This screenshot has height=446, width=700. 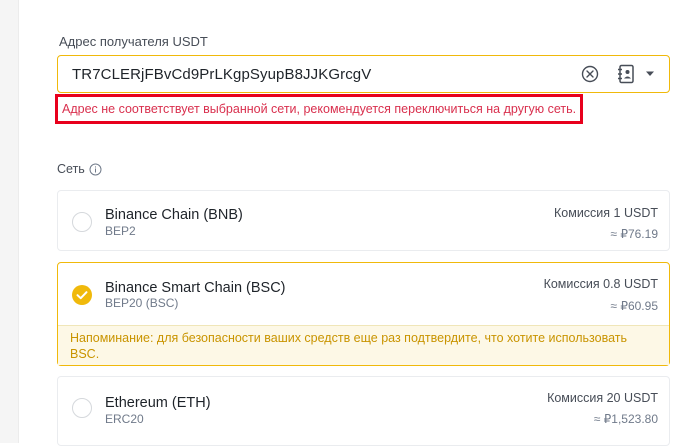 I want to click on clear-circle-icon, so click(x=590, y=74).